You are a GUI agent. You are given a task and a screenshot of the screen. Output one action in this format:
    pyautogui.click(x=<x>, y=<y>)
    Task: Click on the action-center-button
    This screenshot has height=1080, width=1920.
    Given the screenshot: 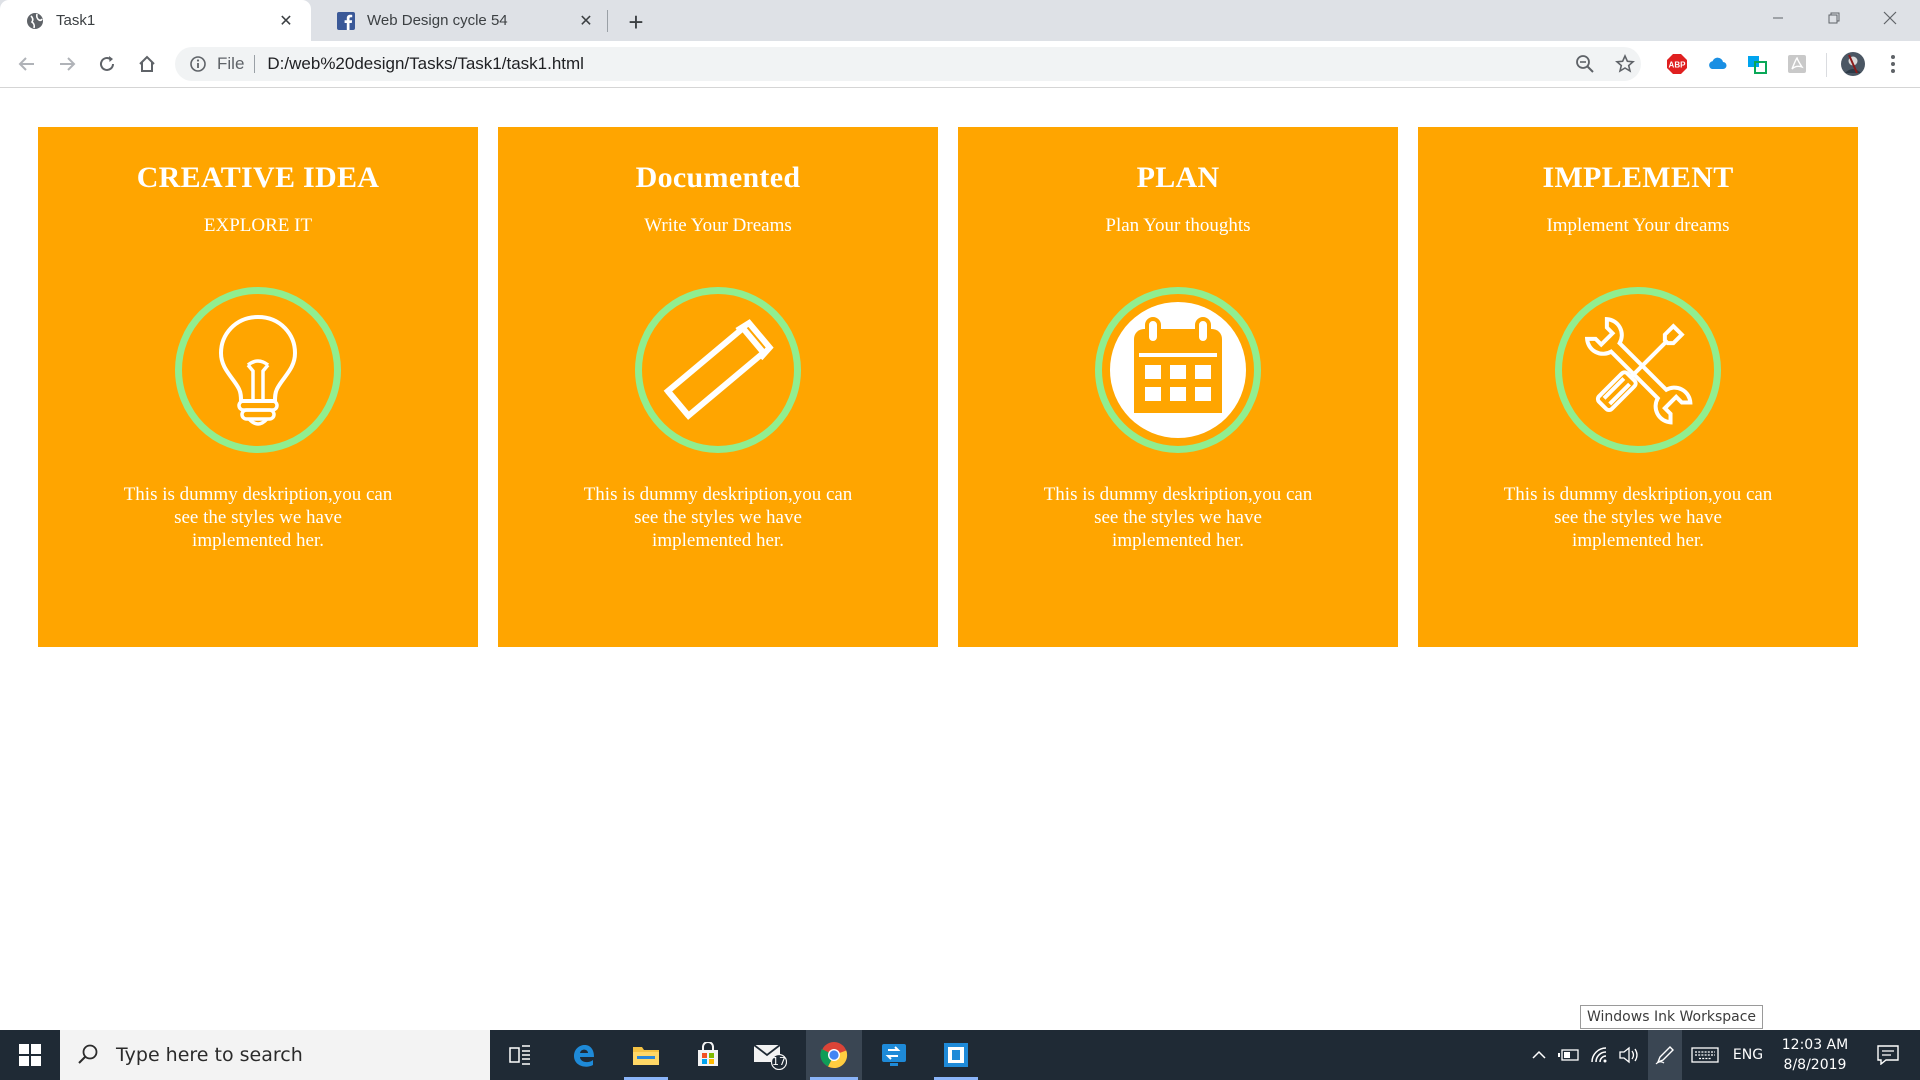 What is the action you would take?
    pyautogui.click(x=1888, y=1055)
    